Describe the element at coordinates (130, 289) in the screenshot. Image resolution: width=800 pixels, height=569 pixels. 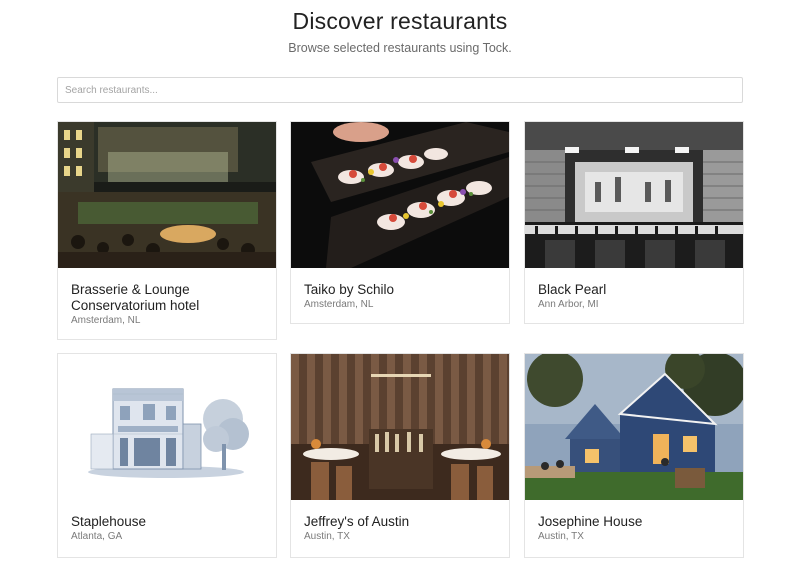
I see `restaurant-name: Brasserie & Lounge` at that location.